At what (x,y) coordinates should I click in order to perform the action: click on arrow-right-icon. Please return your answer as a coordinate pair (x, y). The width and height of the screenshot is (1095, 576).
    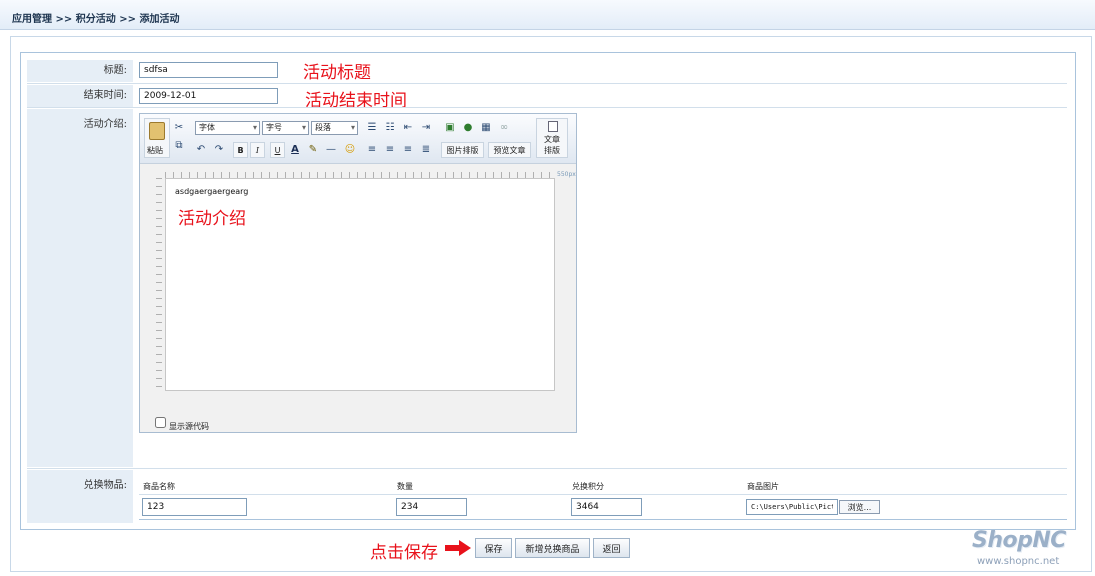
    Looking at the image, I should click on (458, 548).